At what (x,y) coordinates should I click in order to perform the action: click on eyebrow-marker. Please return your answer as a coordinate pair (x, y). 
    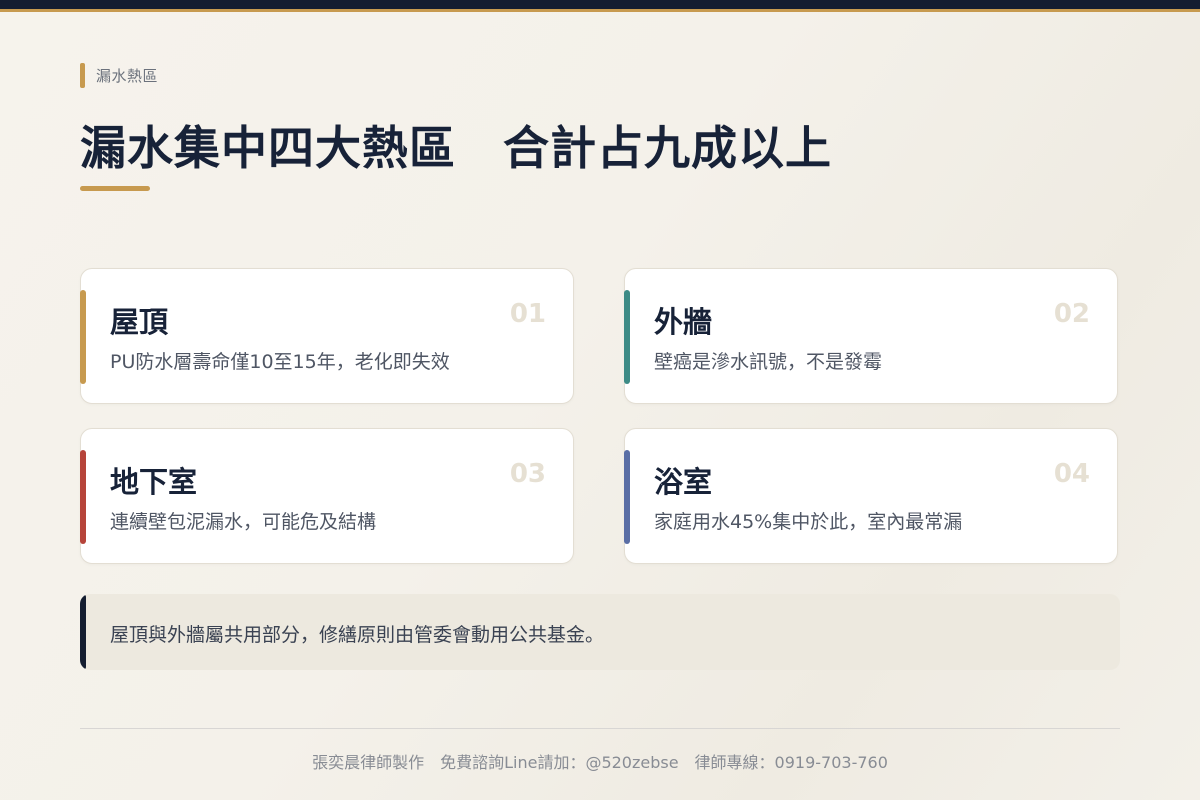
    Looking at the image, I should click on (82, 75).